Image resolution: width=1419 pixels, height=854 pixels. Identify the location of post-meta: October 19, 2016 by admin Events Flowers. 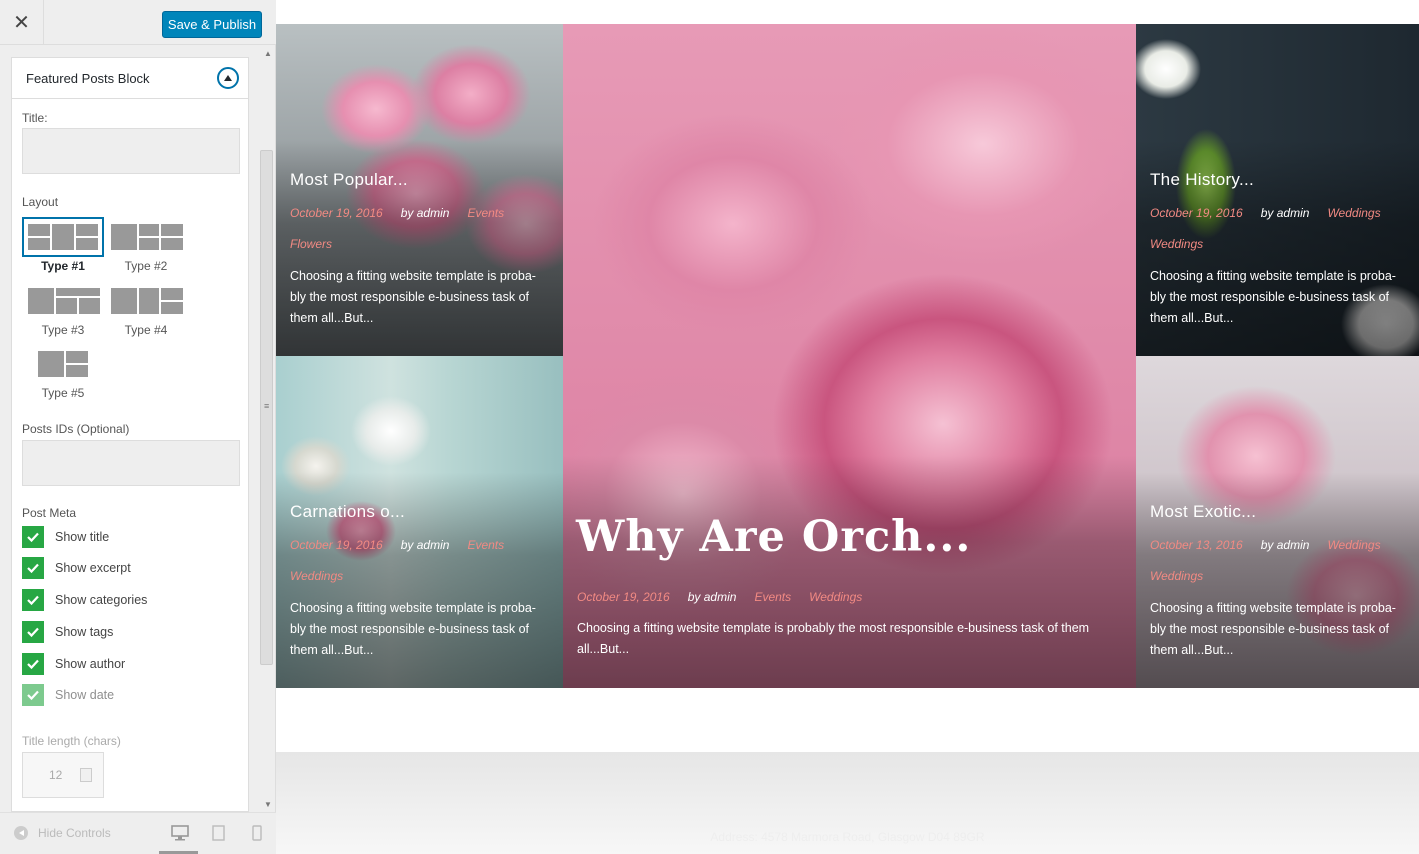
(421, 229).